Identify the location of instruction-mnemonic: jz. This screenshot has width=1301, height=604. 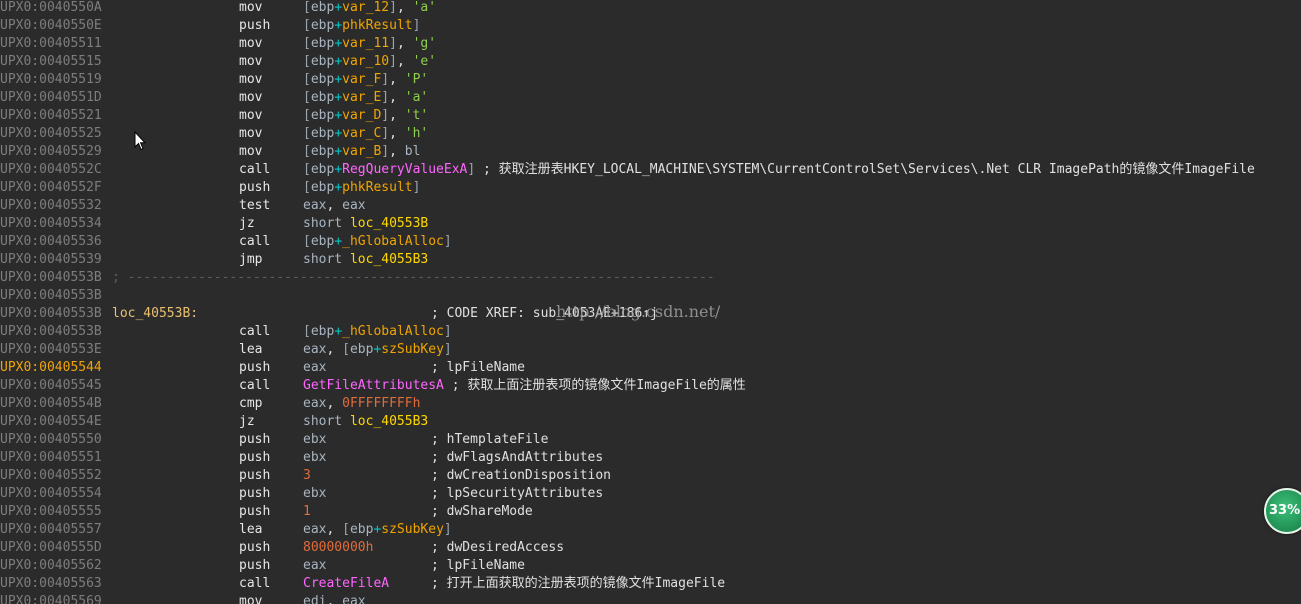
(247, 421).